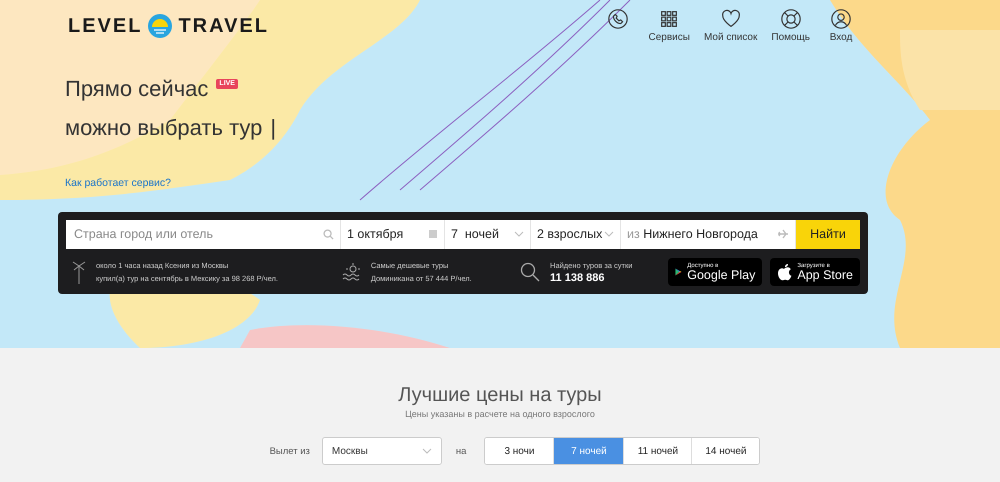 The width and height of the screenshot is (1000, 482). I want to click on departure-label: Вылет из, so click(290, 451).